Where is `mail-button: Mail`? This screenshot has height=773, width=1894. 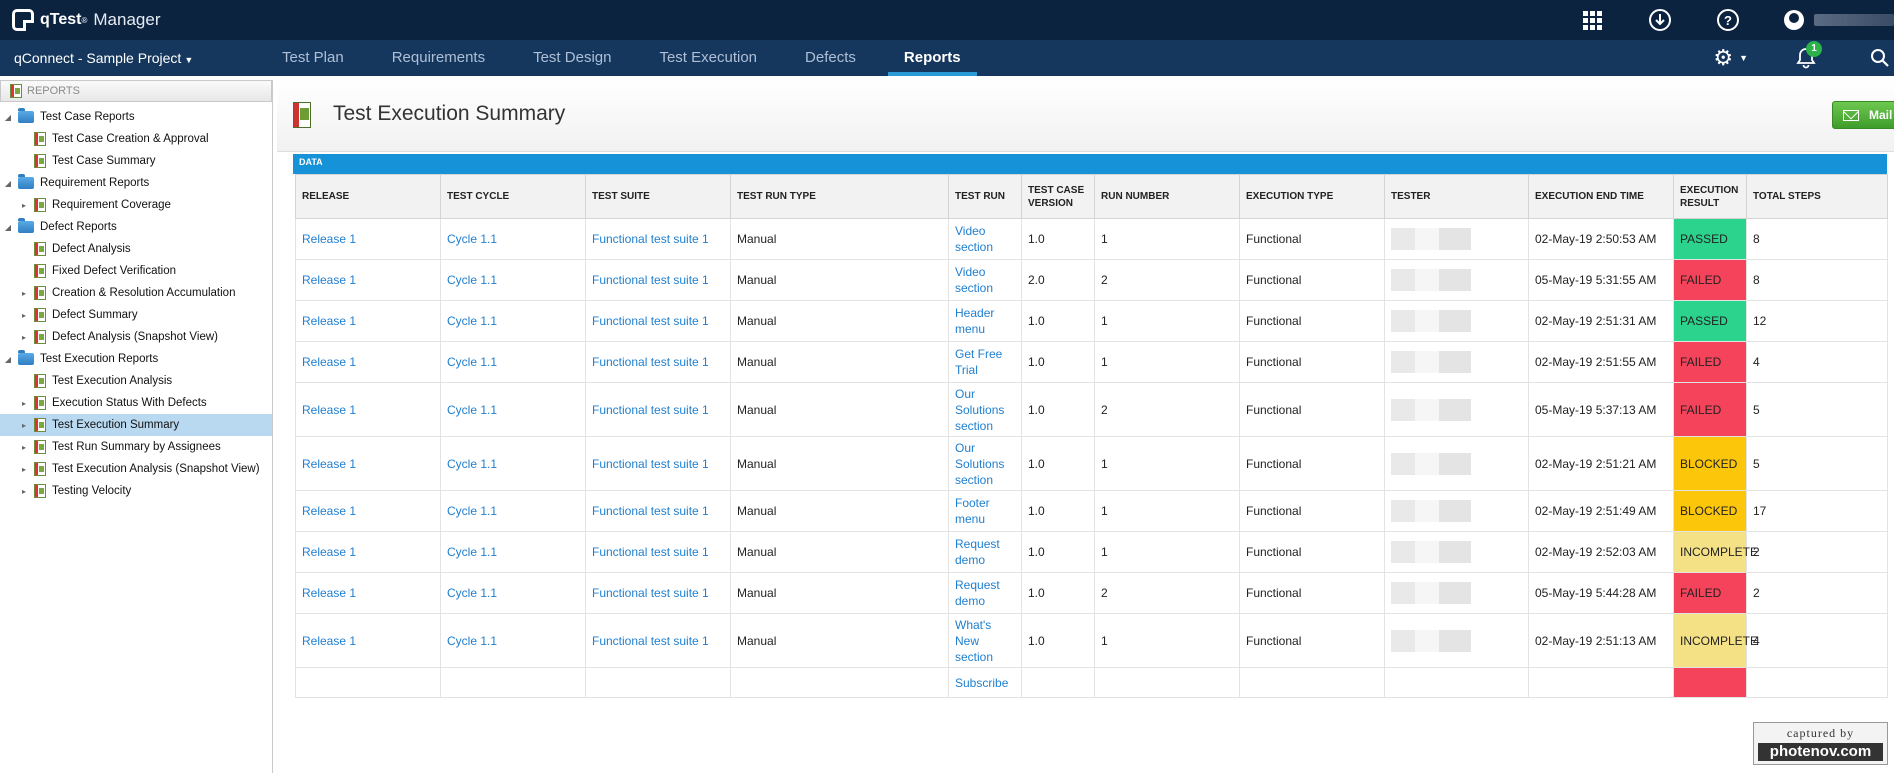 mail-button: Mail is located at coordinates (1863, 115).